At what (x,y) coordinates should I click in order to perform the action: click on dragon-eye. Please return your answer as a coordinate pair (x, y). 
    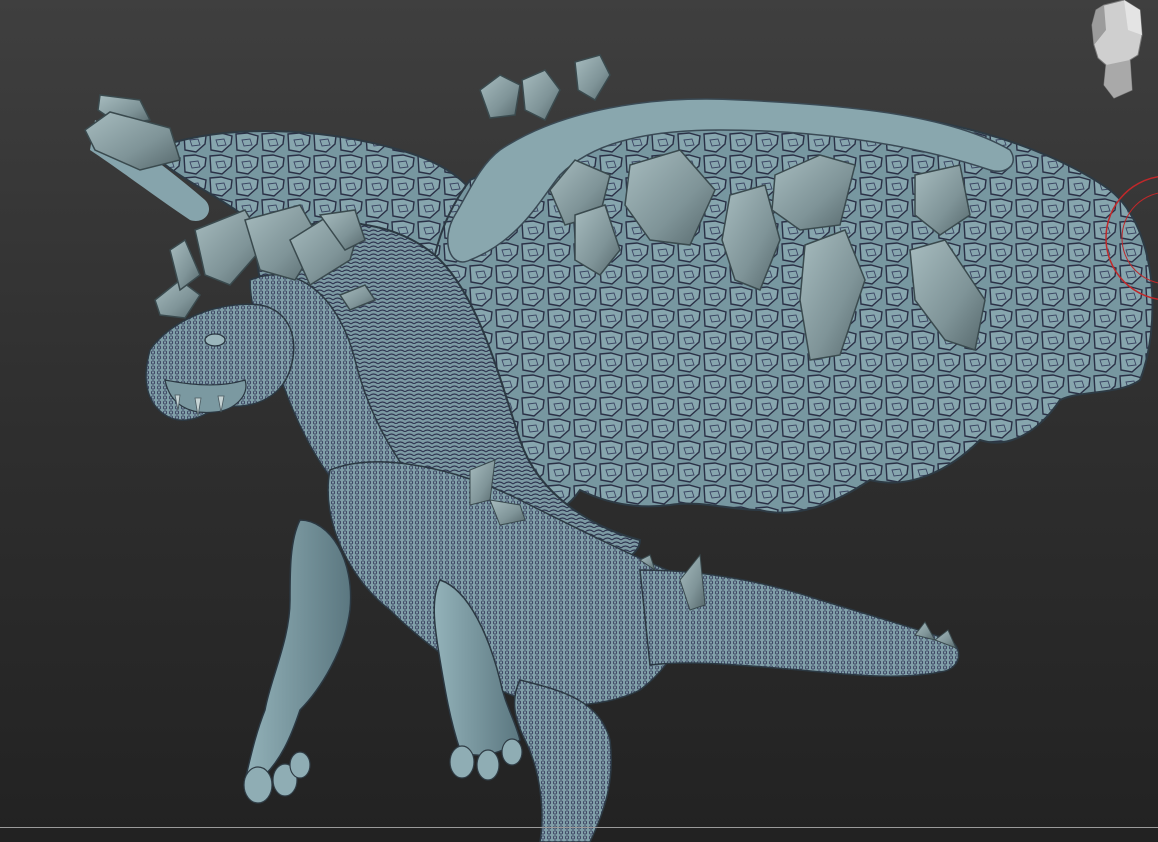
    Looking at the image, I should click on (215, 340).